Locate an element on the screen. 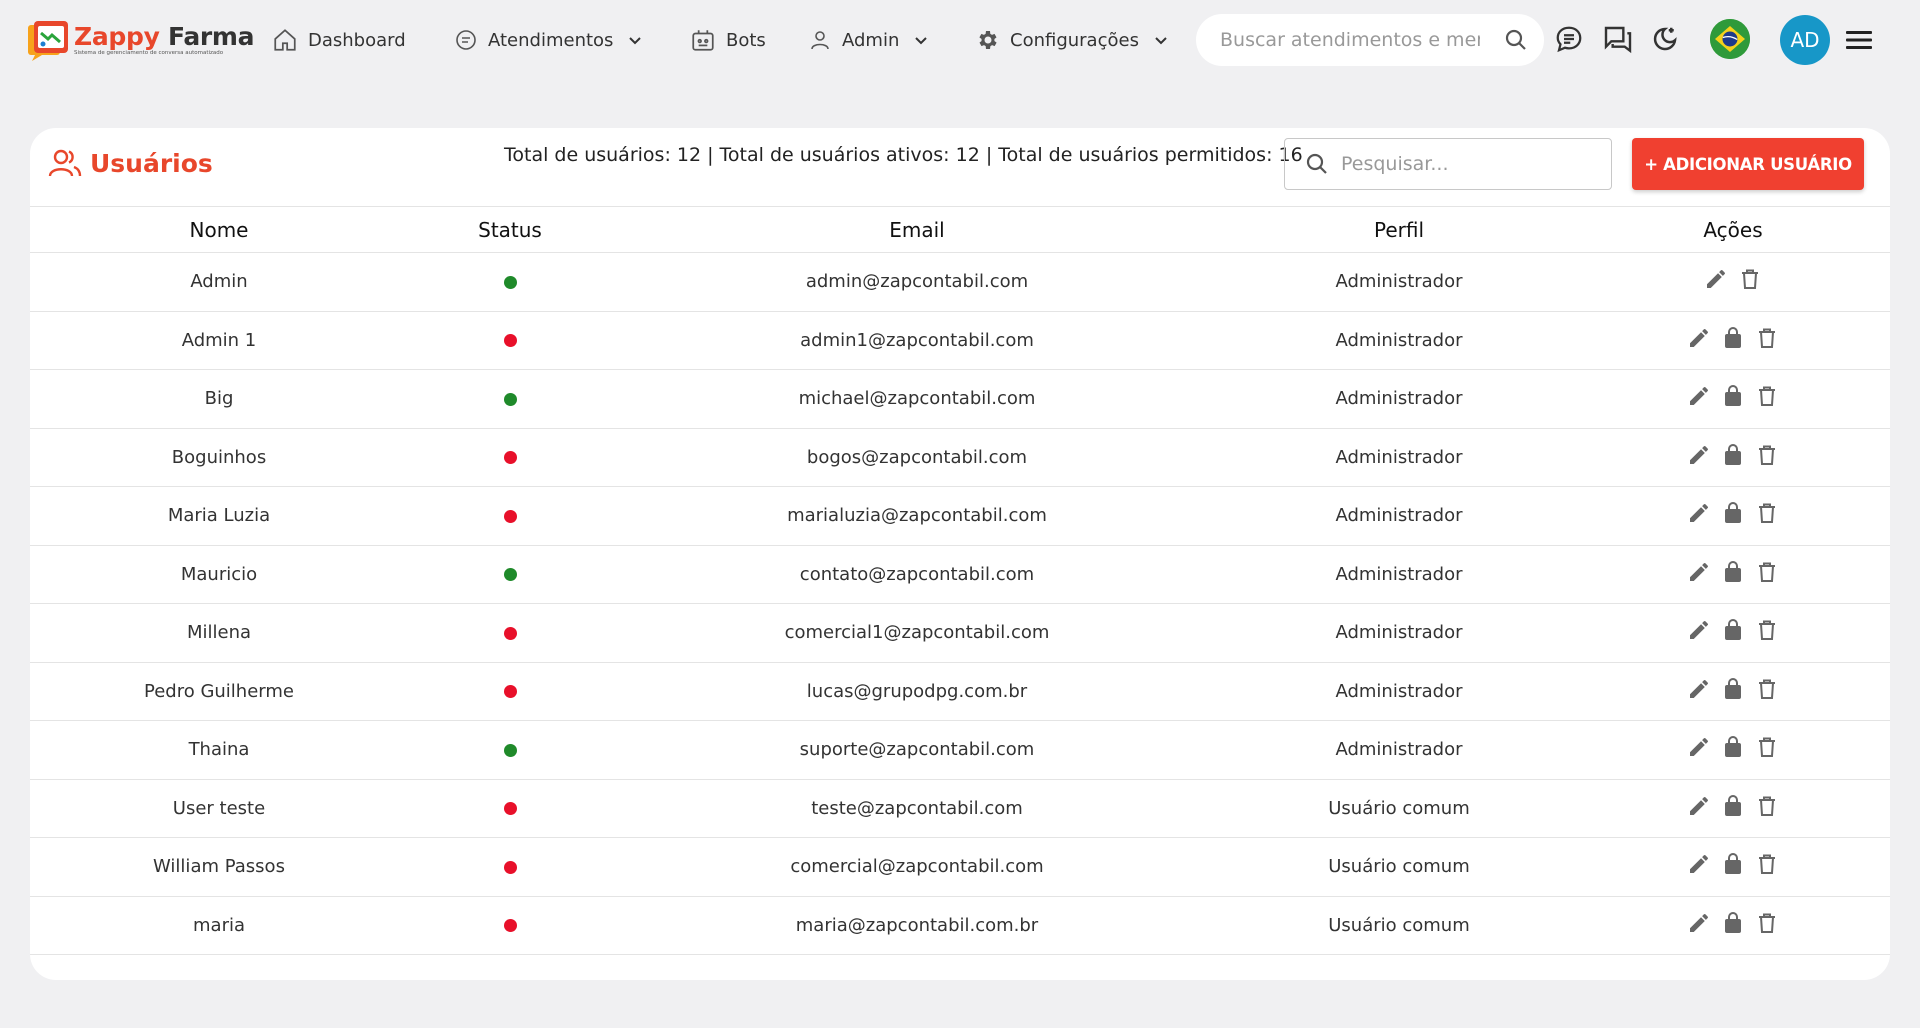  messages-icon is located at coordinates (1569, 41).